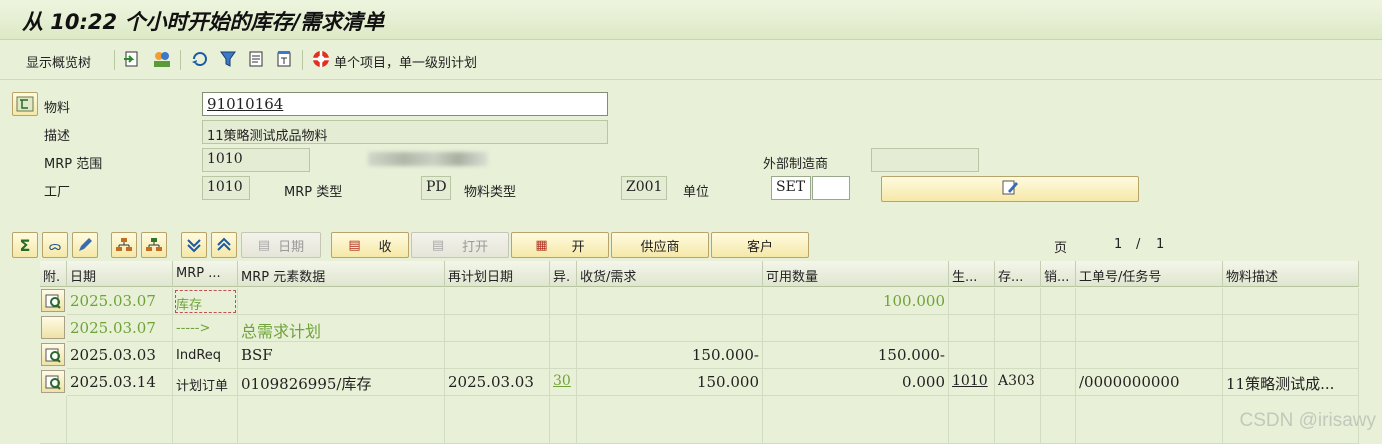  What do you see at coordinates (972, 382) in the screenshot?
I see `row-production-link: 1010` at bounding box center [972, 382].